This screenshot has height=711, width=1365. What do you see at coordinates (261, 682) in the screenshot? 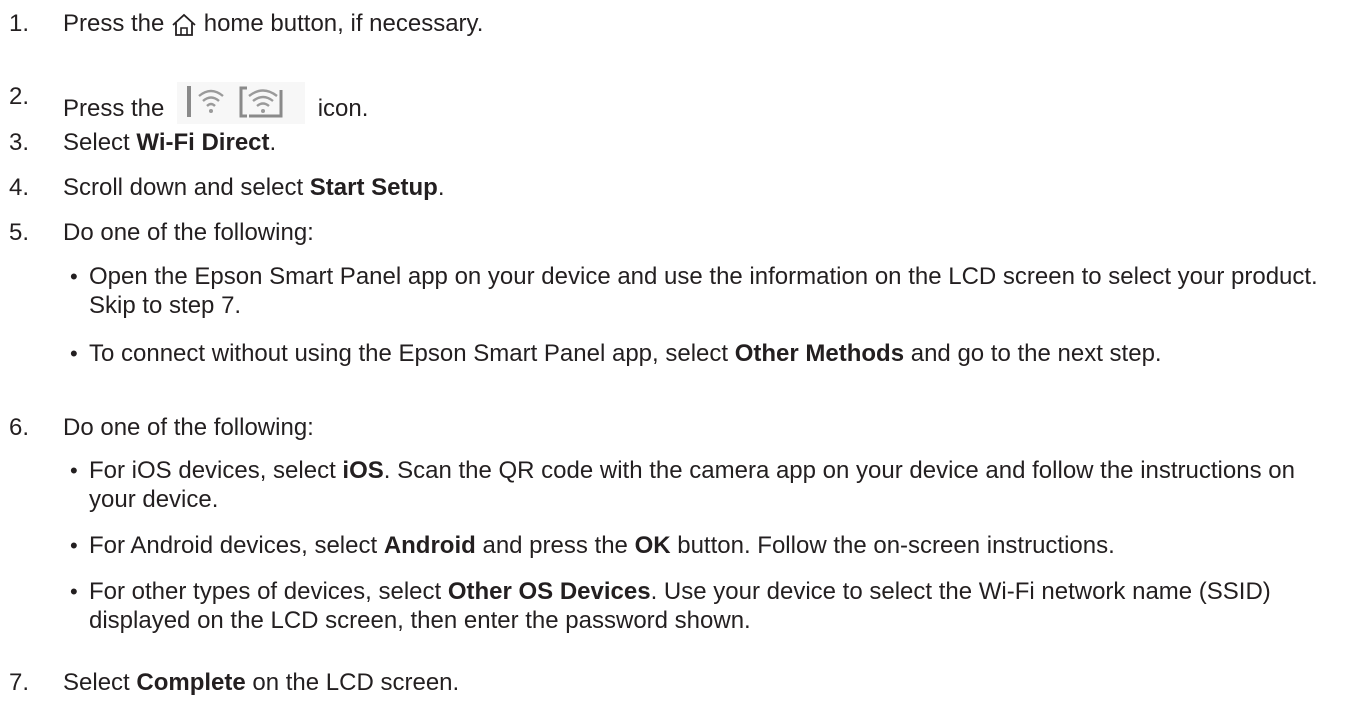
I see `step-text: Select Complete on the LCD screen.` at bounding box center [261, 682].